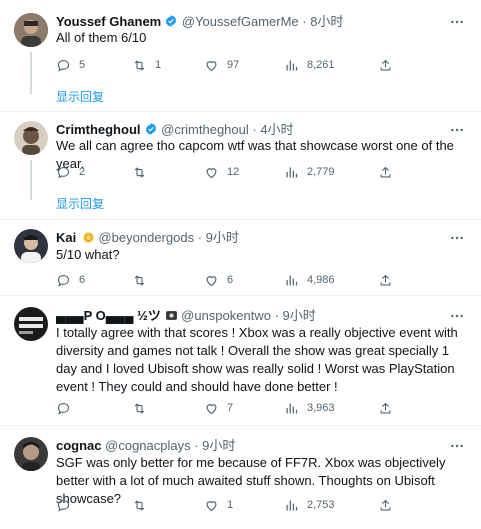  Describe the element at coordinates (226, 315) in the screenshot. I see `user-handle: @unspokentwo` at that location.